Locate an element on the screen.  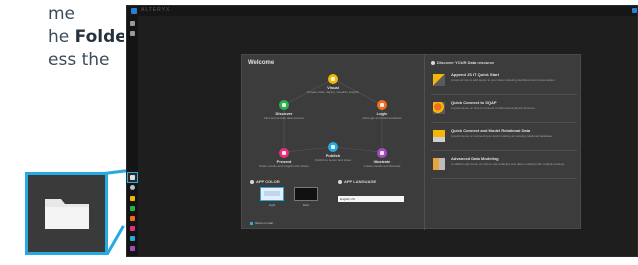
visual-icon is located at coordinates (333, 79).